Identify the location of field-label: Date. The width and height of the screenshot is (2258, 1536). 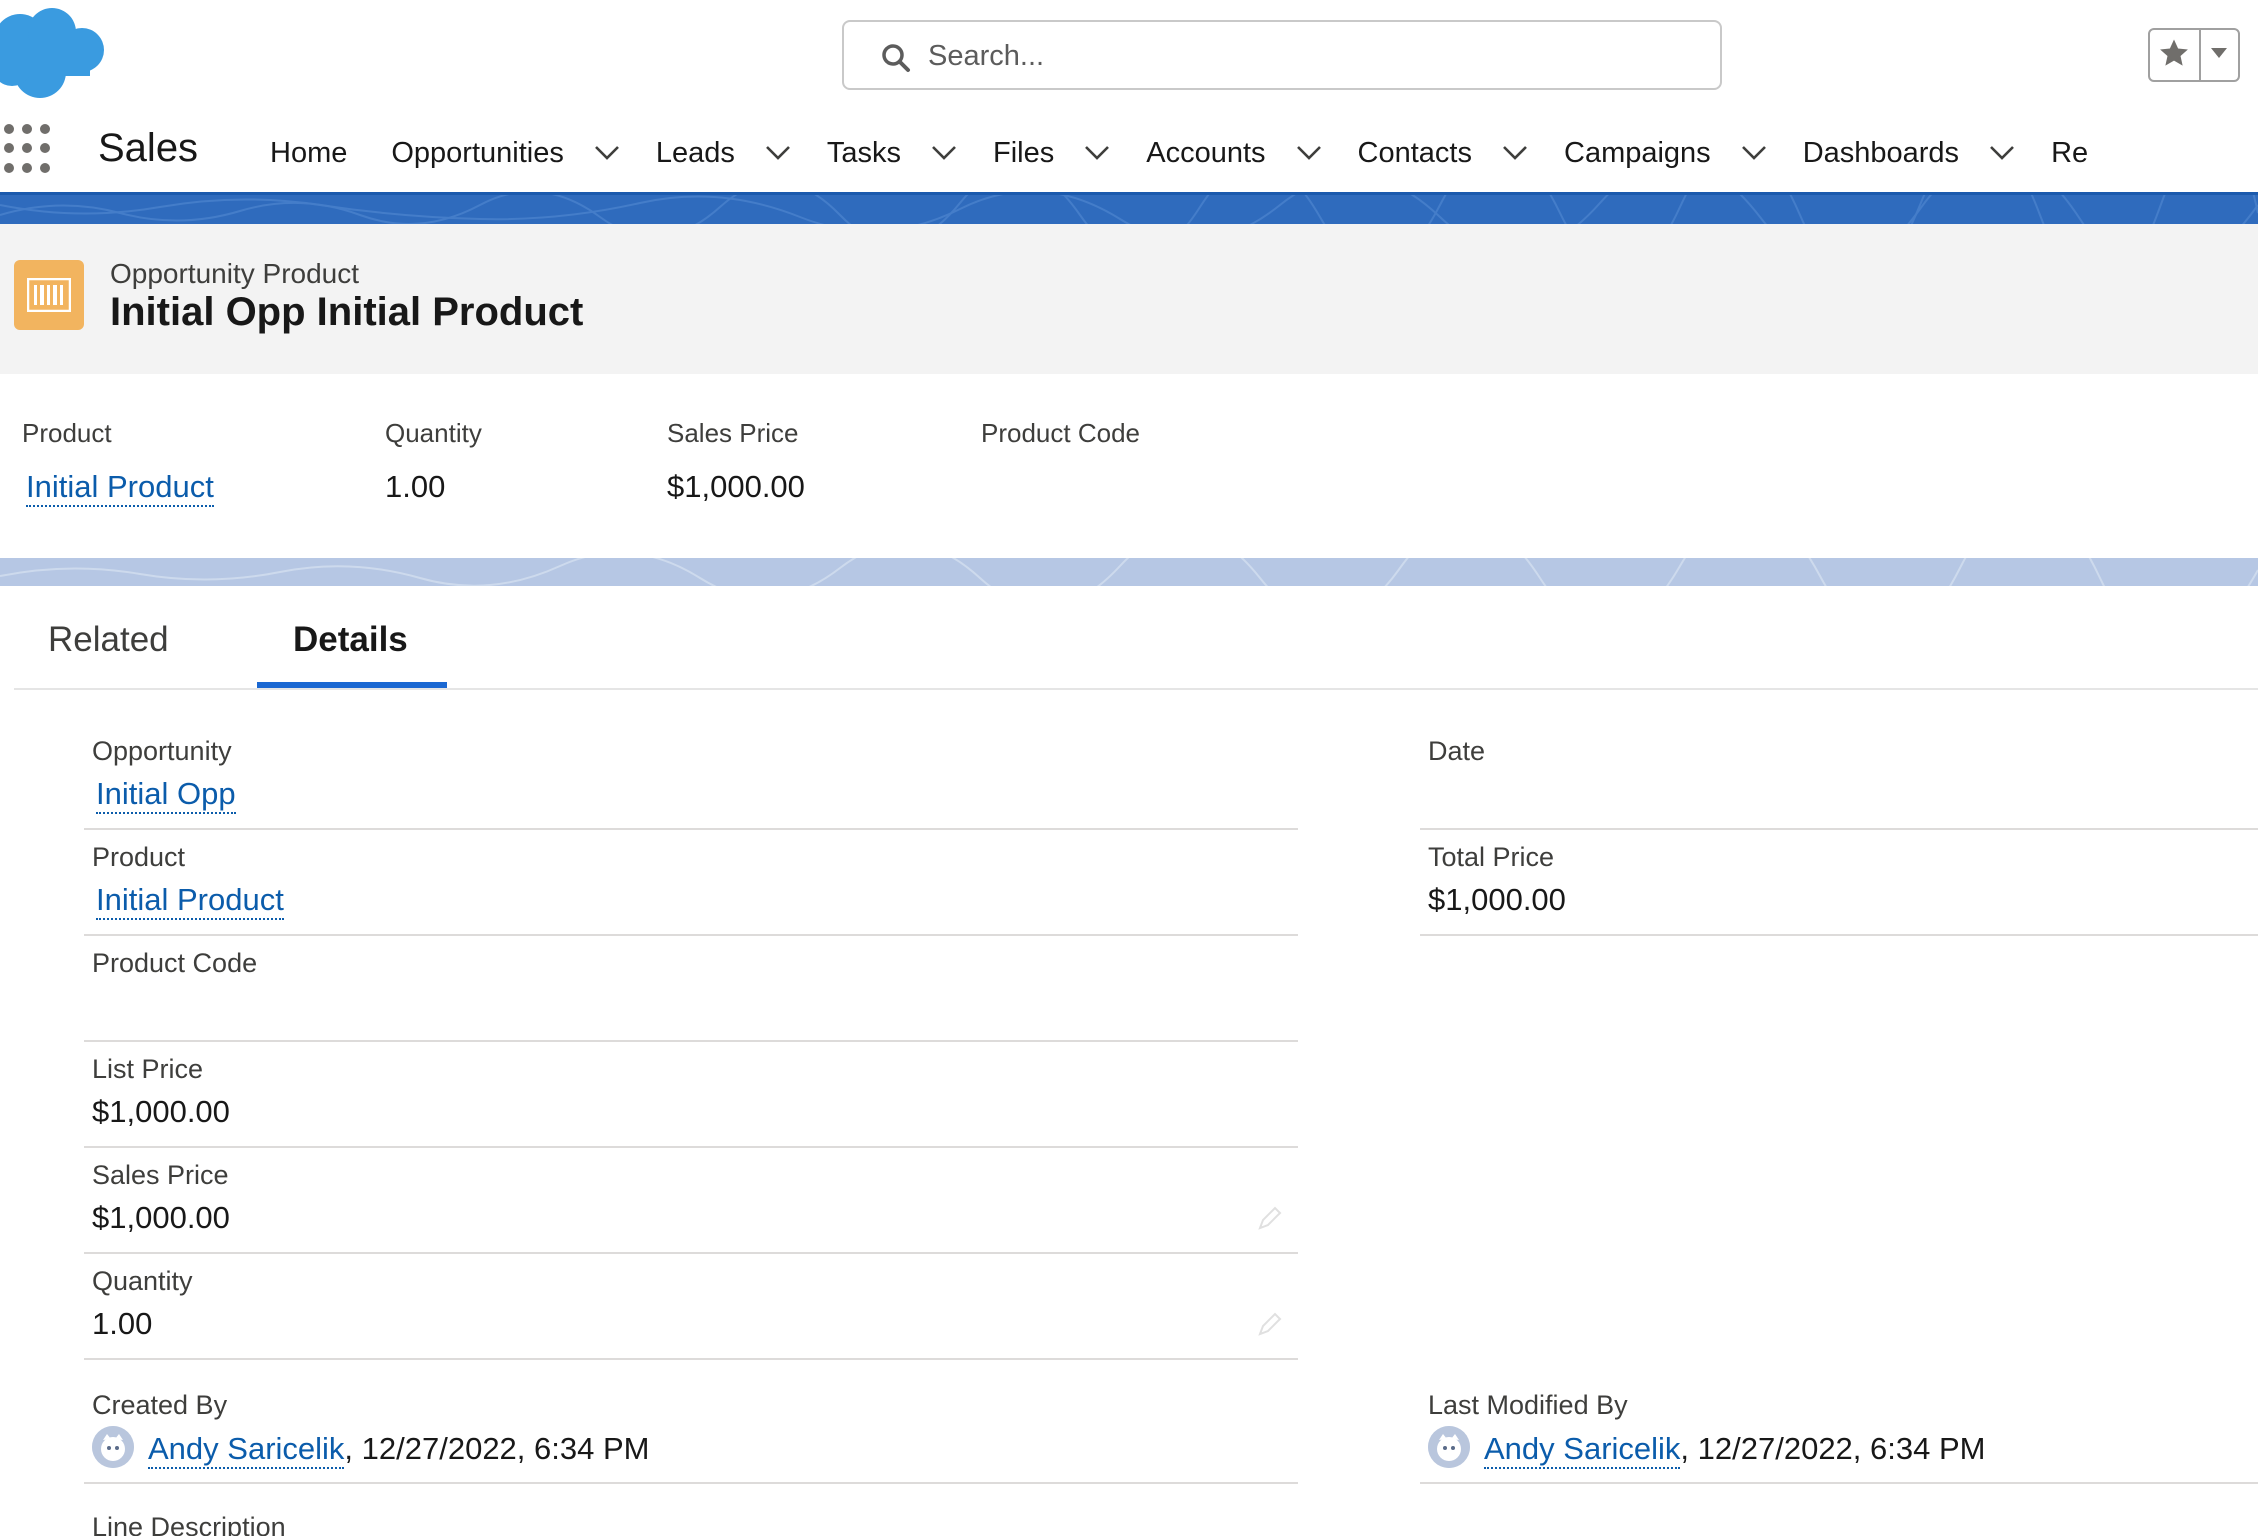
(1457, 751).